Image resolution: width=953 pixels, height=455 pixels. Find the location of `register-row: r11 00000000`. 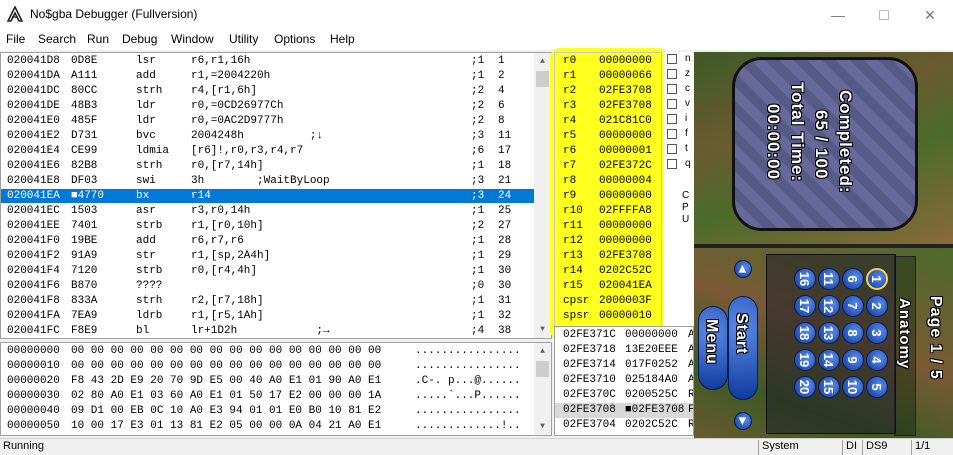

register-row: r11 00000000 is located at coordinates (608, 226).